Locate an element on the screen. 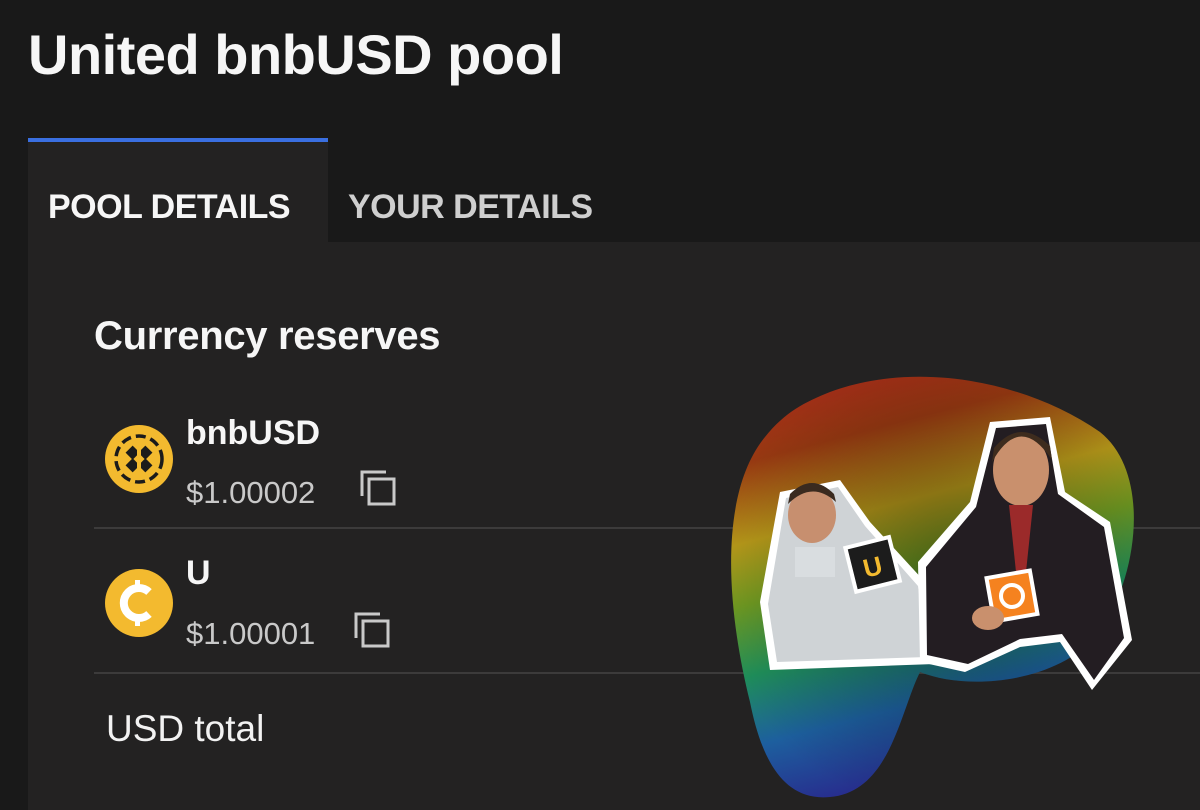 The image size is (1200, 810). page-title: United bnbUSD pool is located at coordinates (296, 54).